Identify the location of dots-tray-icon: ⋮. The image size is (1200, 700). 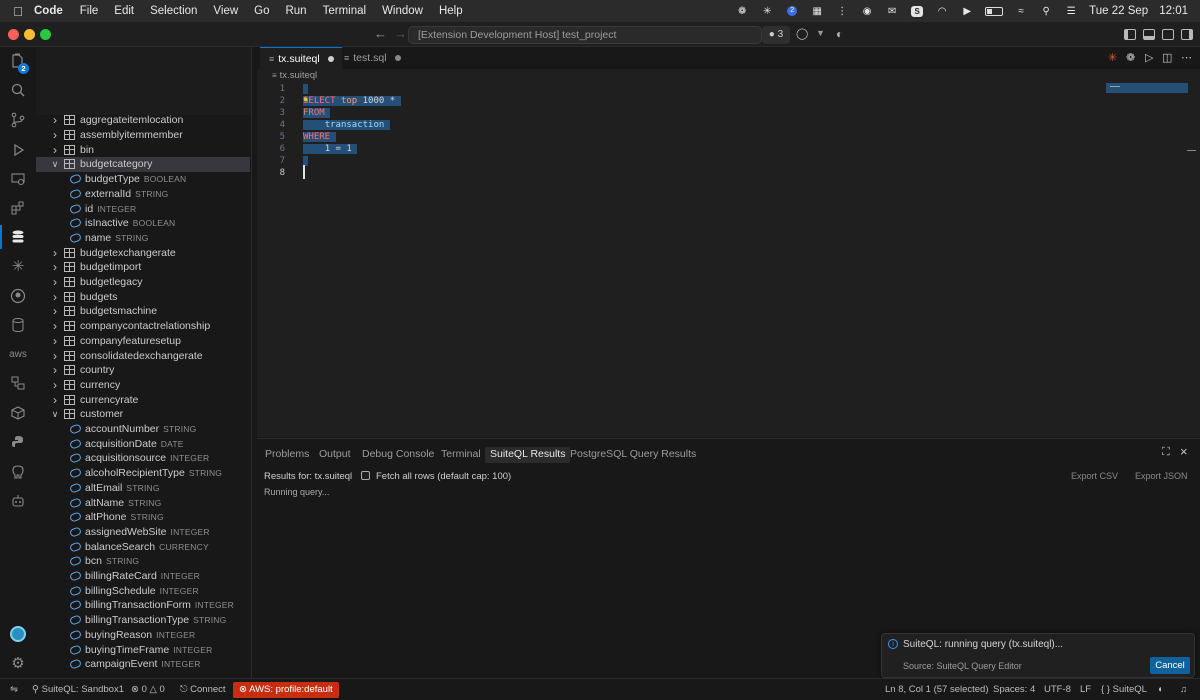
(842, 11).